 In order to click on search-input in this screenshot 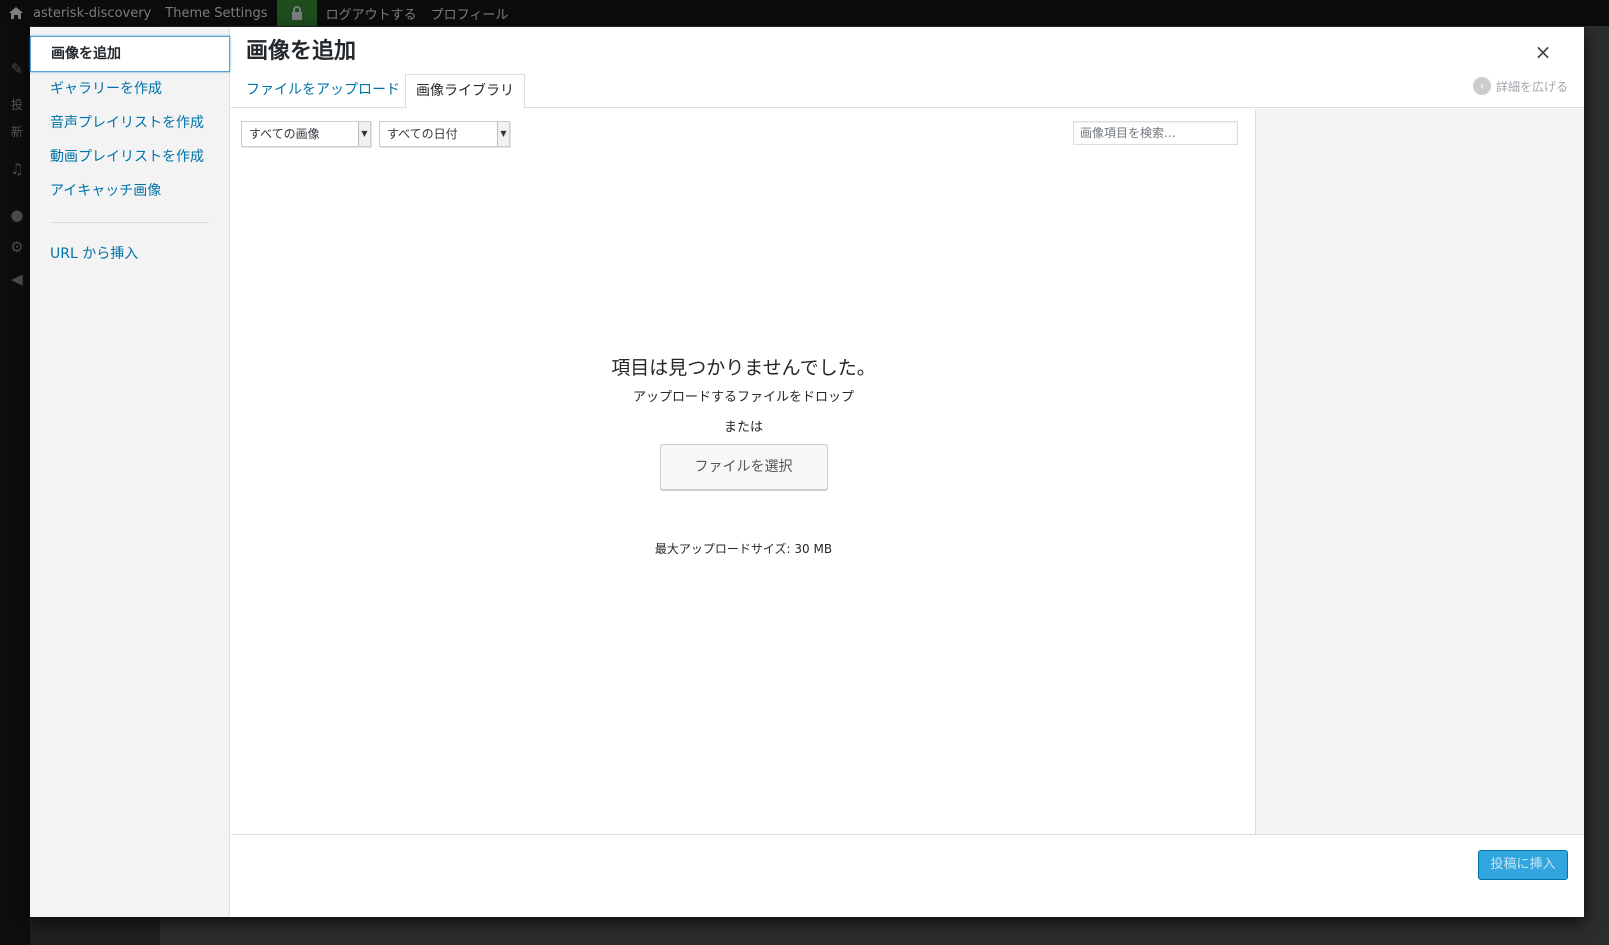, I will do `click(1155, 133)`.